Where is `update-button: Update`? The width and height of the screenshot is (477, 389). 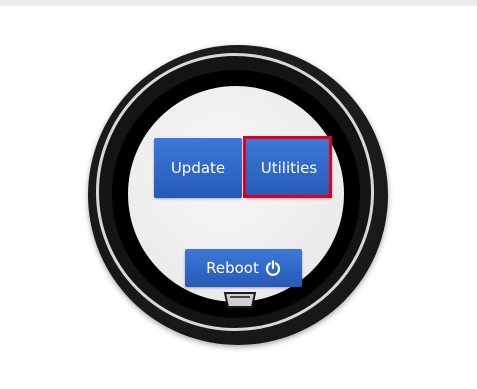
update-button: Update is located at coordinates (198, 168).